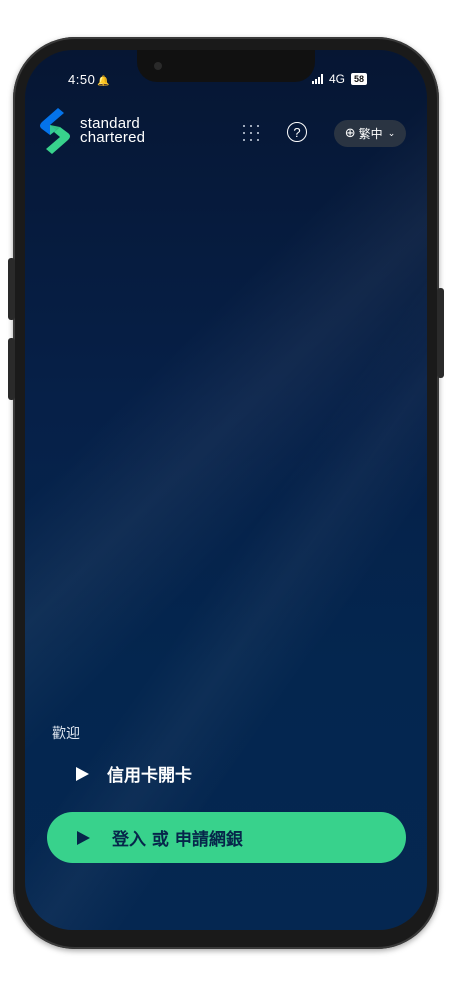  What do you see at coordinates (350, 133) in the screenshot?
I see `globe-icon: ⊕` at bounding box center [350, 133].